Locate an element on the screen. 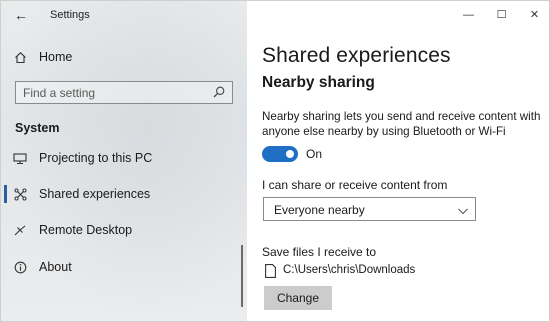 The width and height of the screenshot is (550, 322). sidebar-item-remote-desktop: Remote Desktop is located at coordinates (124, 230).